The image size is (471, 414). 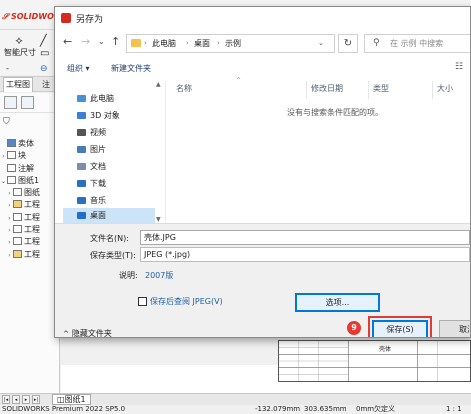 I want to click on solidworks-app-icon, so click(x=66, y=18).